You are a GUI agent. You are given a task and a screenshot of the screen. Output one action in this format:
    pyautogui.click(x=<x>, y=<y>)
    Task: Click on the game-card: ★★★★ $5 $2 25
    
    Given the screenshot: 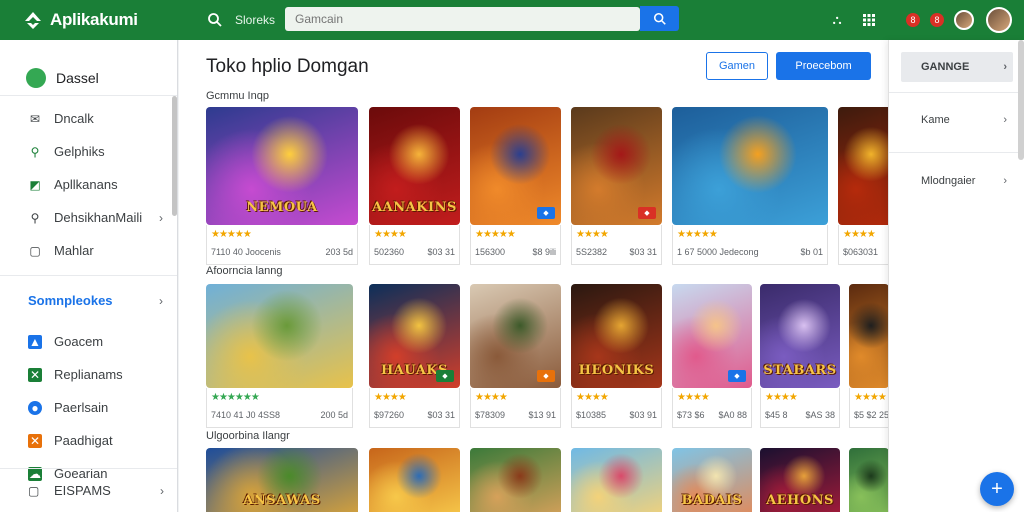 What is the action you would take?
    pyautogui.click(x=868, y=356)
    